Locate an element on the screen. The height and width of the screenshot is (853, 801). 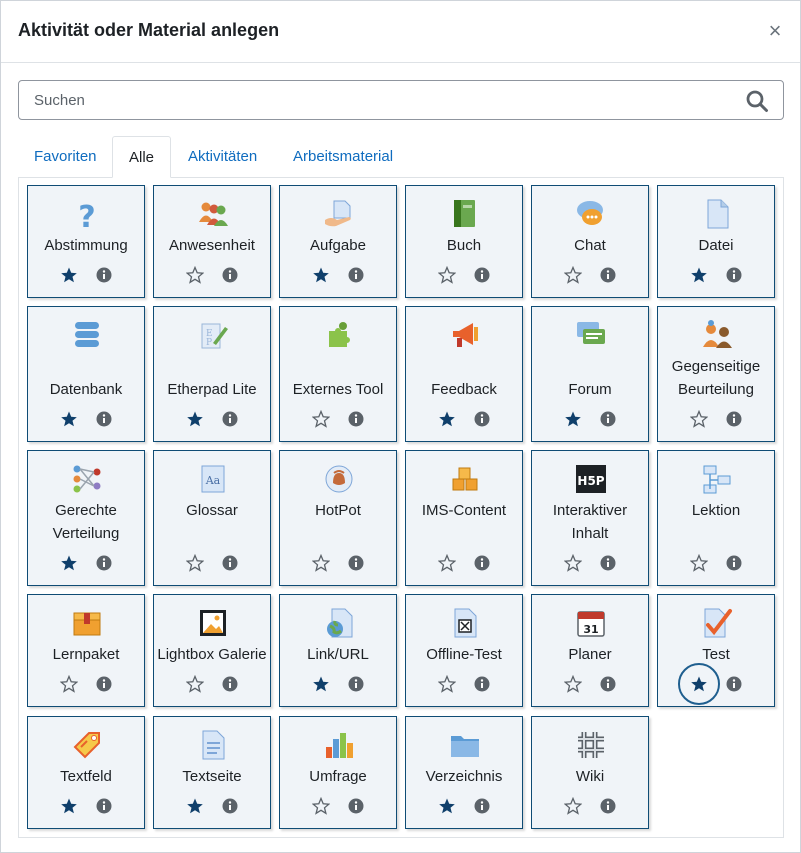
hotpot-icon is located at coordinates (339, 479).